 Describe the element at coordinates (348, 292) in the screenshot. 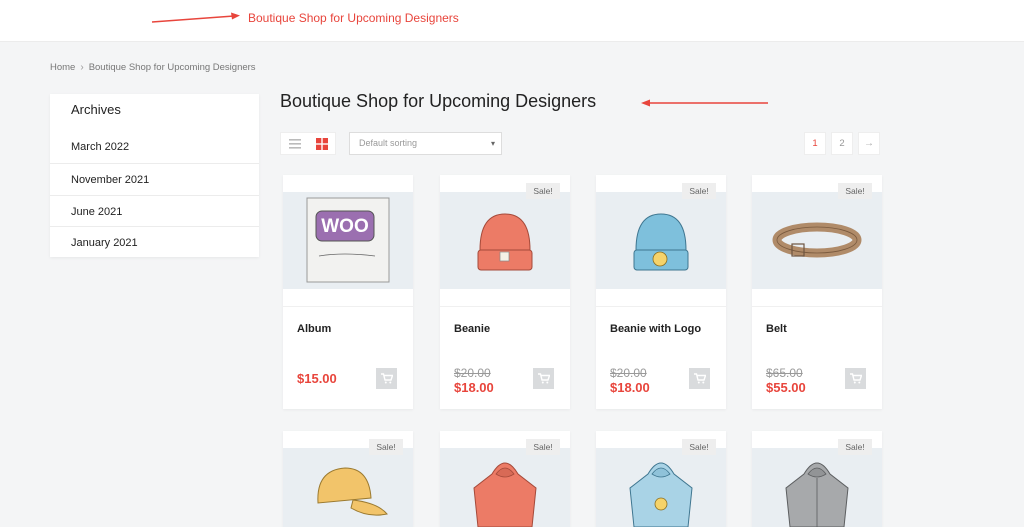

I see `product-card-album: WOO Album $15.00` at that location.